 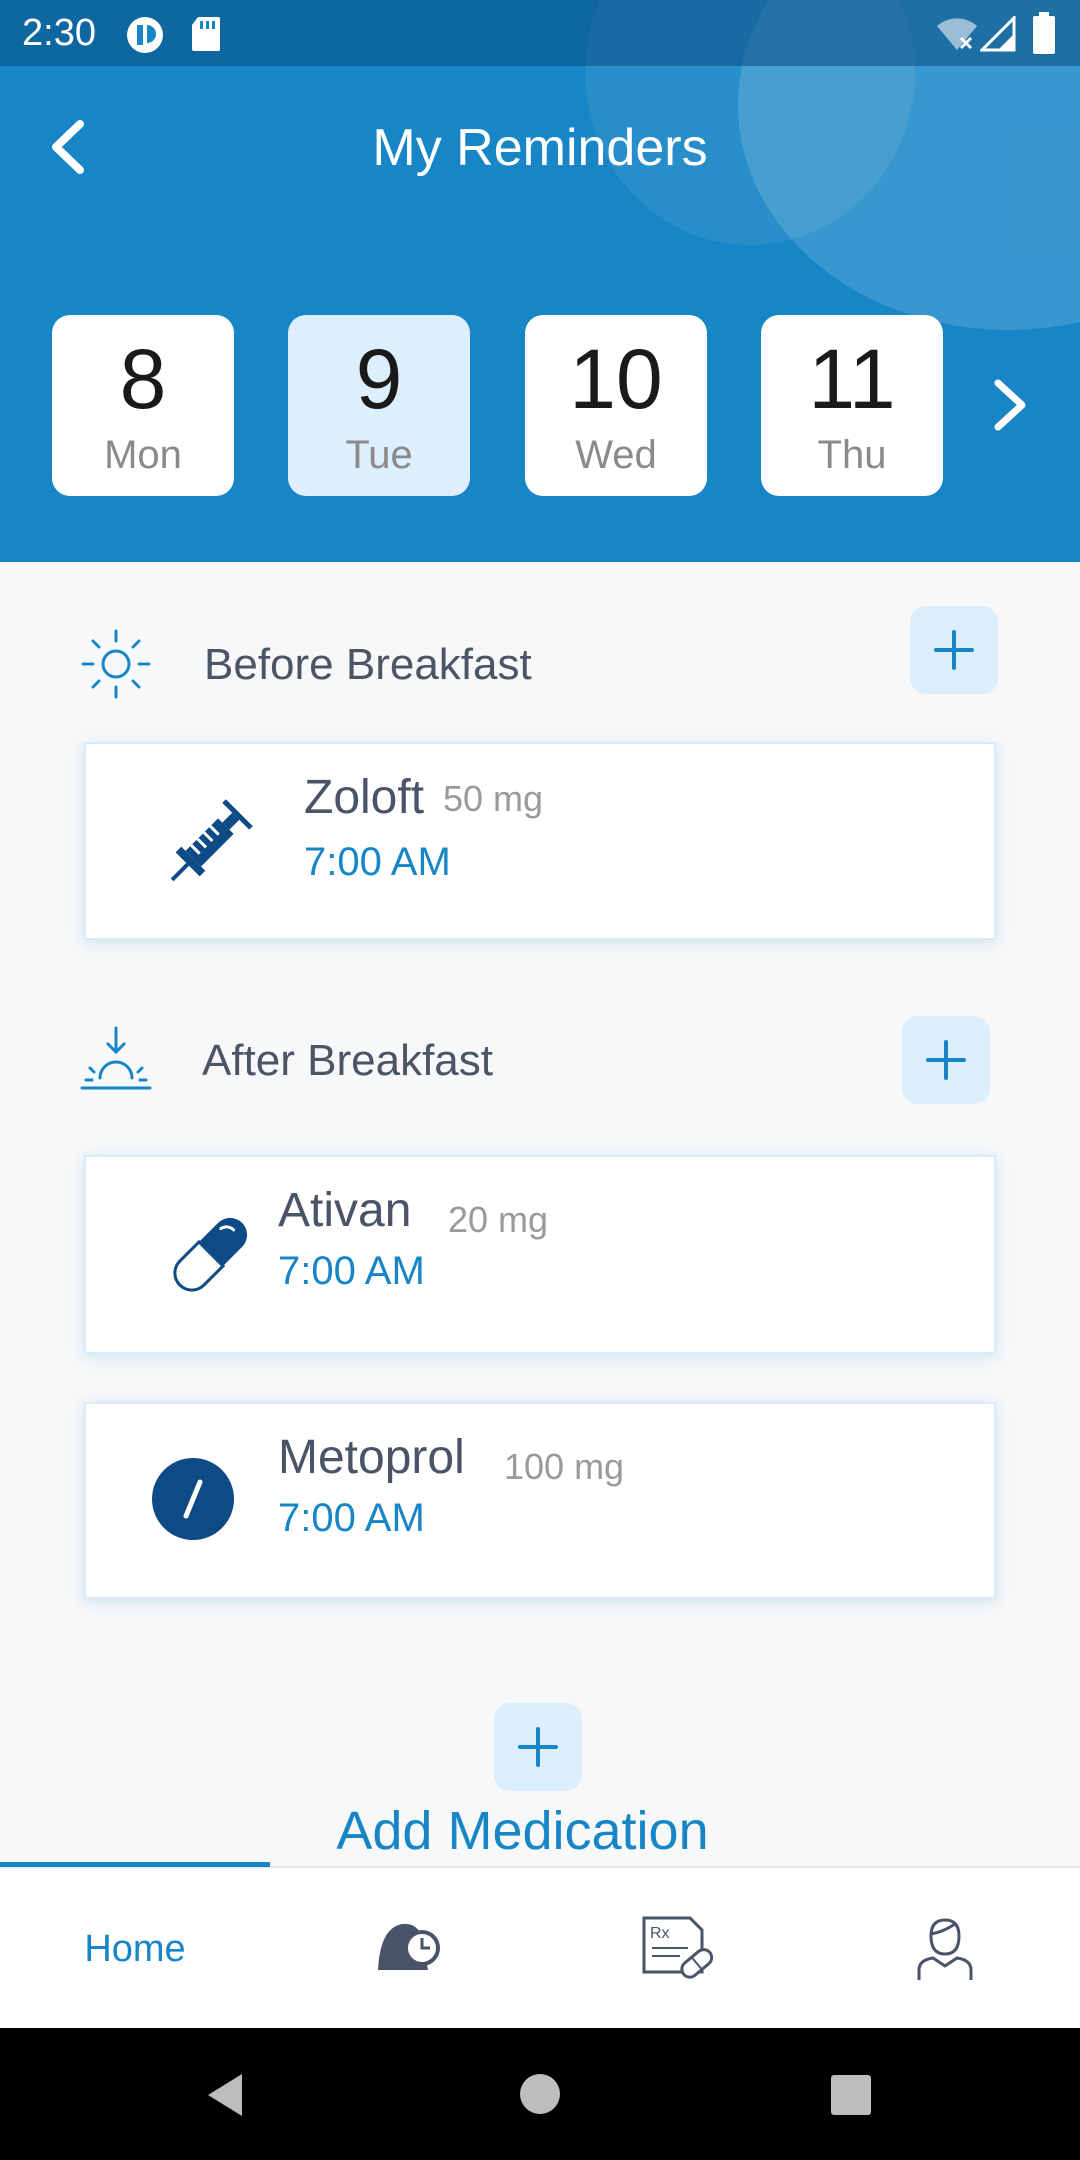 What do you see at coordinates (498, 1219) in the screenshot?
I see `med-dose: 20 mg` at bounding box center [498, 1219].